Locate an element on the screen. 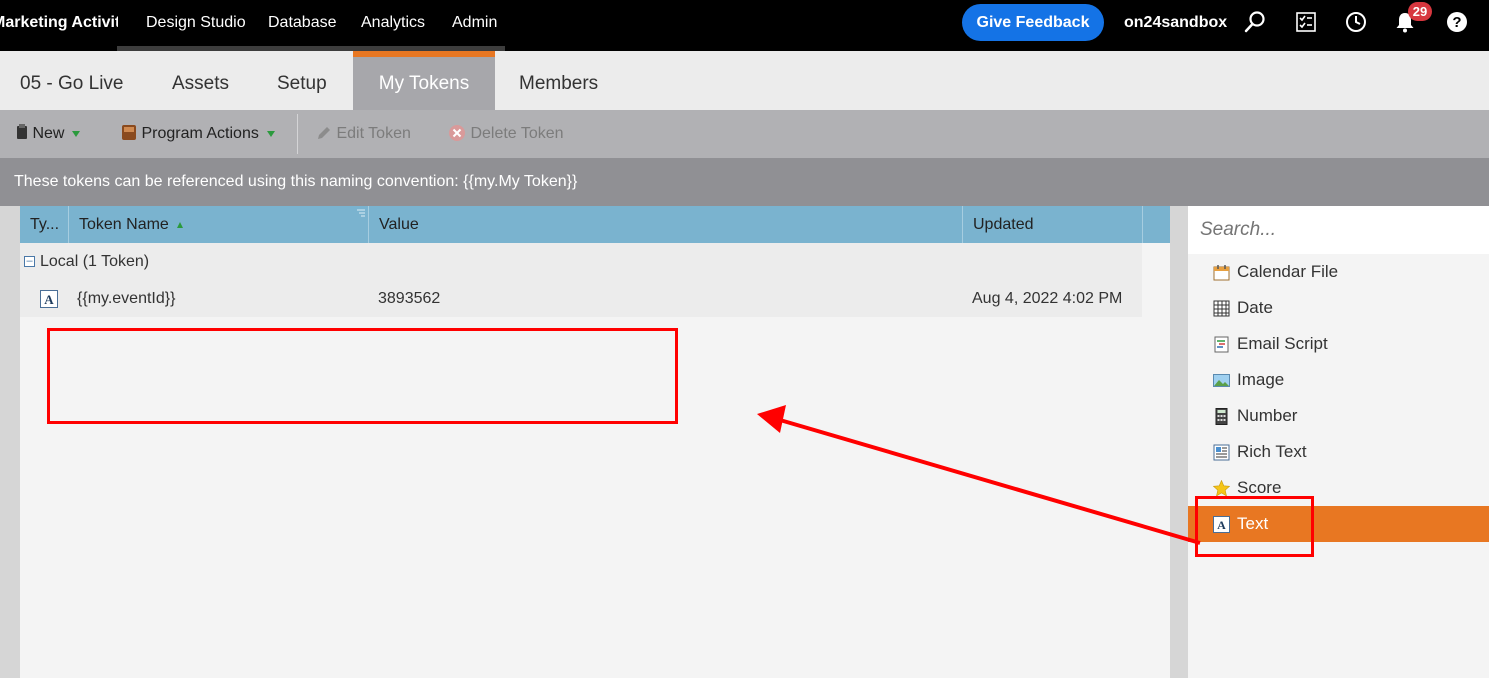 The height and width of the screenshot is (678, 1489). token-type-label: Calendar File is located at coordinates (1288, 271).